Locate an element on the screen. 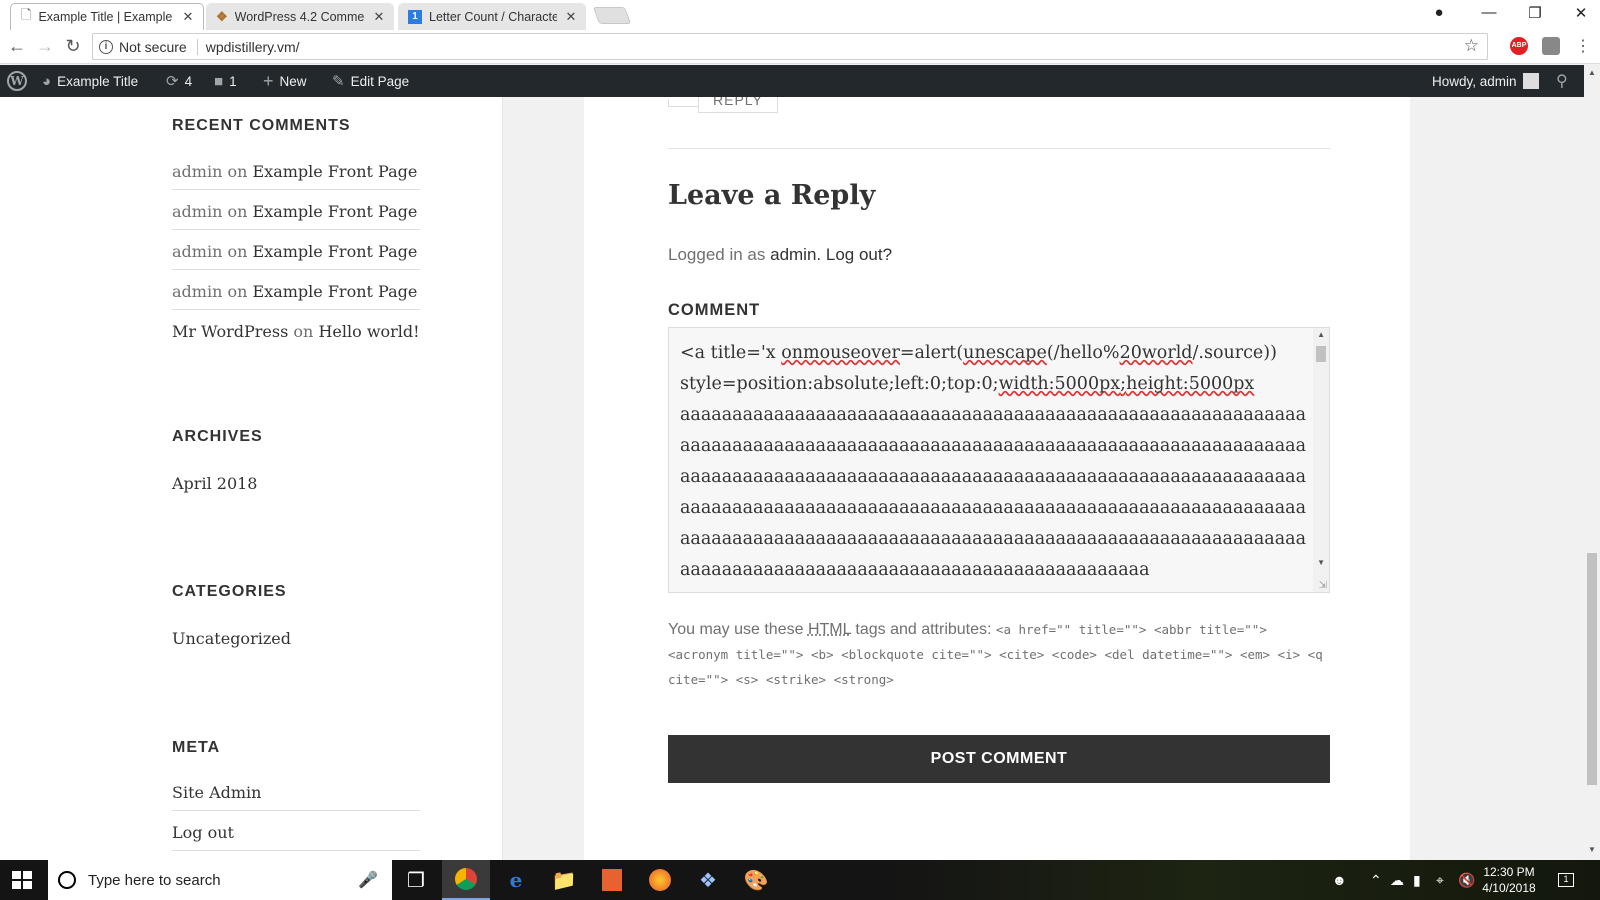 Image resolution: width=1600 pixels, height=900 pixels. url-text: wpdistillery.vm/ is located at coordinates (253, 47).